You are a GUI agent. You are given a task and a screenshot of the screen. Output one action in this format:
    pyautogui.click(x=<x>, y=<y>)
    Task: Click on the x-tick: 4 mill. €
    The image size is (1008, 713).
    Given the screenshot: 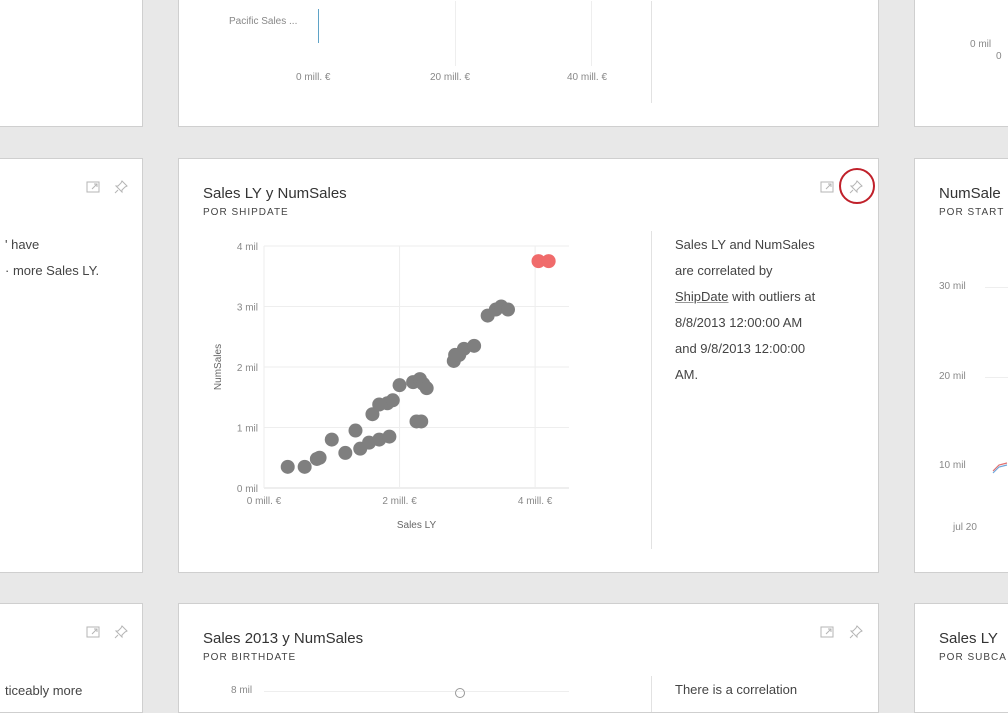 What is the action you would take?
    pyautogui.click(x=535, y=501)
    